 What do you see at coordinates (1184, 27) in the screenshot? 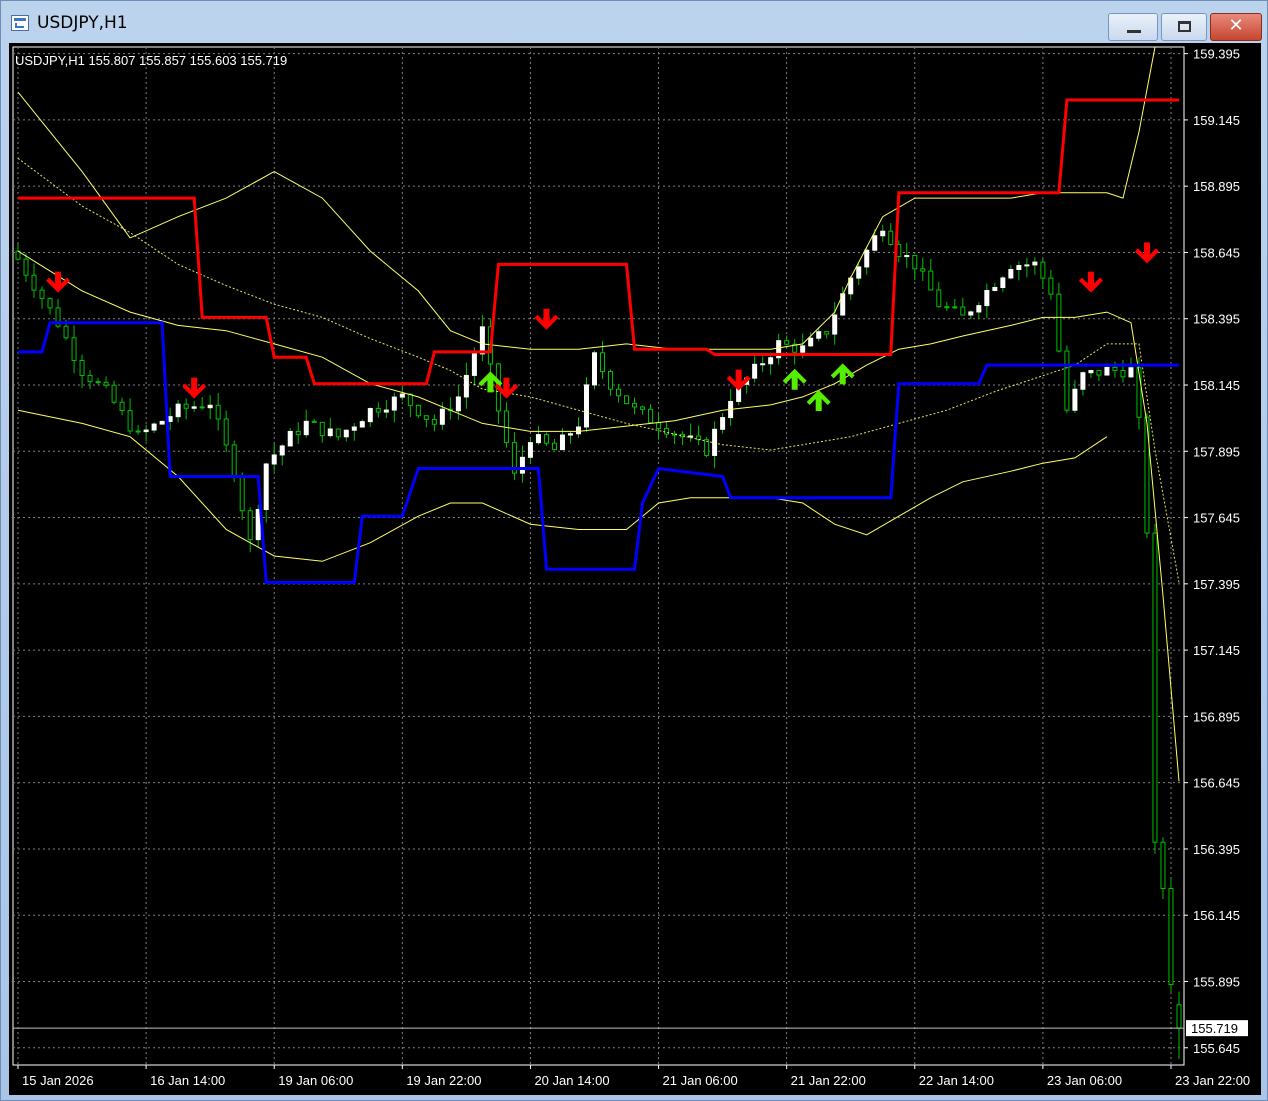
I see `maximize-button` at bounding box center [1184, 27].